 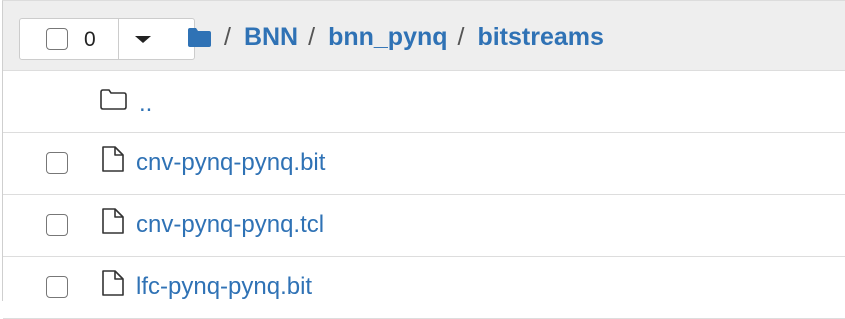 What do you see at coordinates (230, 225) in the screenshot?
I see `file-link: cnv-pynq-pynq.tcl` at bounding box center [230, 225].